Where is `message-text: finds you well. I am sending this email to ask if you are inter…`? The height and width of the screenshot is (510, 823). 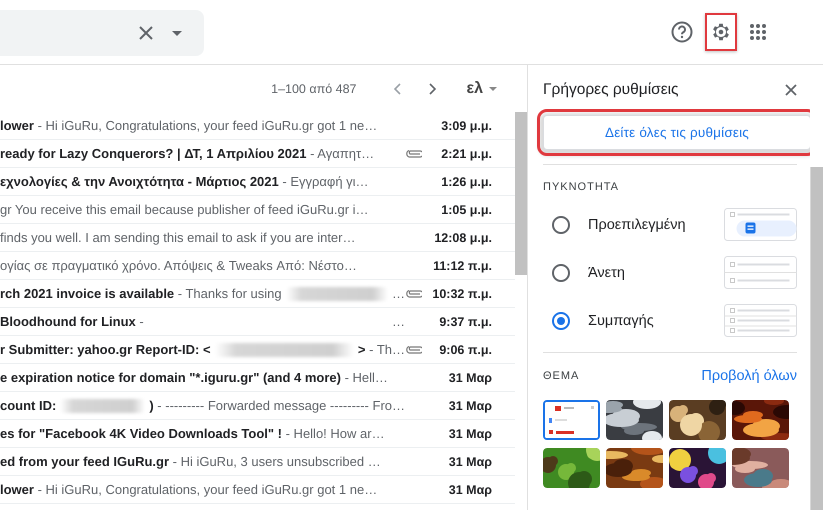
message-text: finds you well. I am sending this email to ask if you are inter… is located at coordinates (178, 237).